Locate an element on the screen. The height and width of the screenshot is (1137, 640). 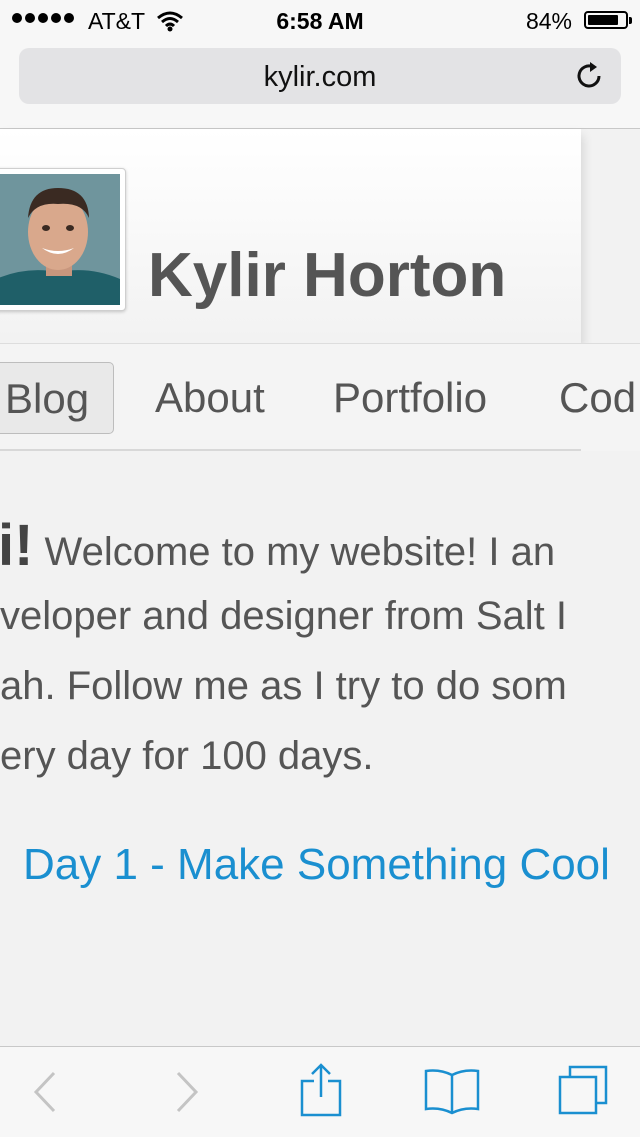
nav-divider is located at coordinates (290, 450).